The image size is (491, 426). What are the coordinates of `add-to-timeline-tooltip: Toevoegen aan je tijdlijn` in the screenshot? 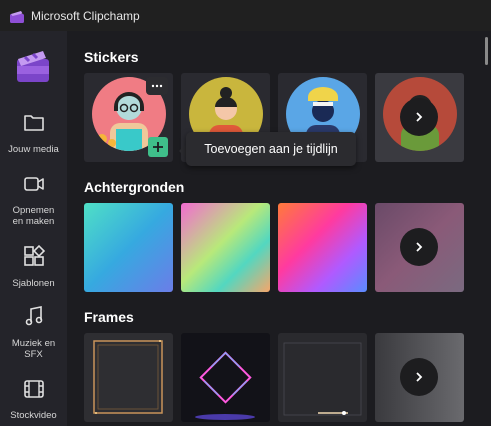 It's located at (271, 149).